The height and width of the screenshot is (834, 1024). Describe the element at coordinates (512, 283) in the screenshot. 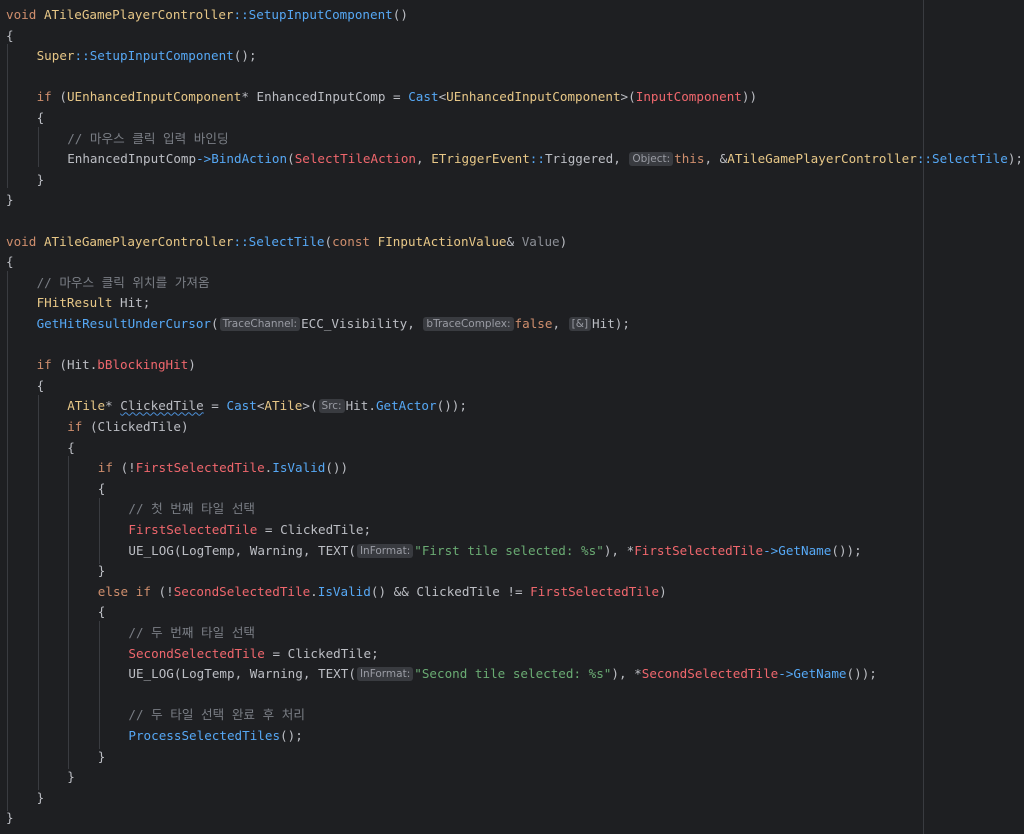

I see `code-line: // 마우스 클릭 위치를 가져옴` at that location.